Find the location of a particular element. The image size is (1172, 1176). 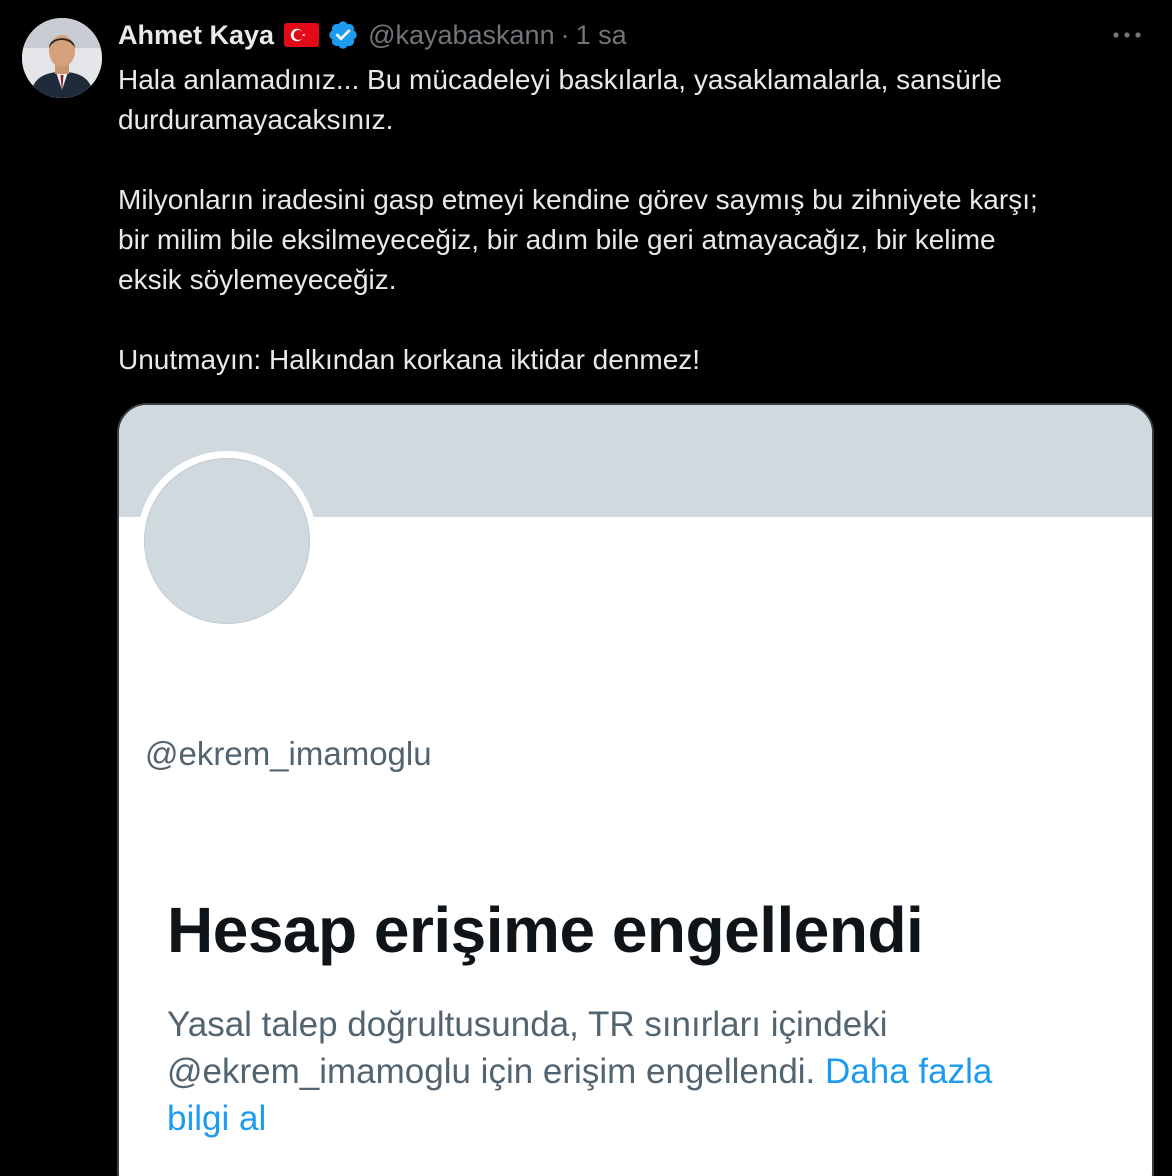

more-horizontal-icon is located at coordinates (1127, 35).